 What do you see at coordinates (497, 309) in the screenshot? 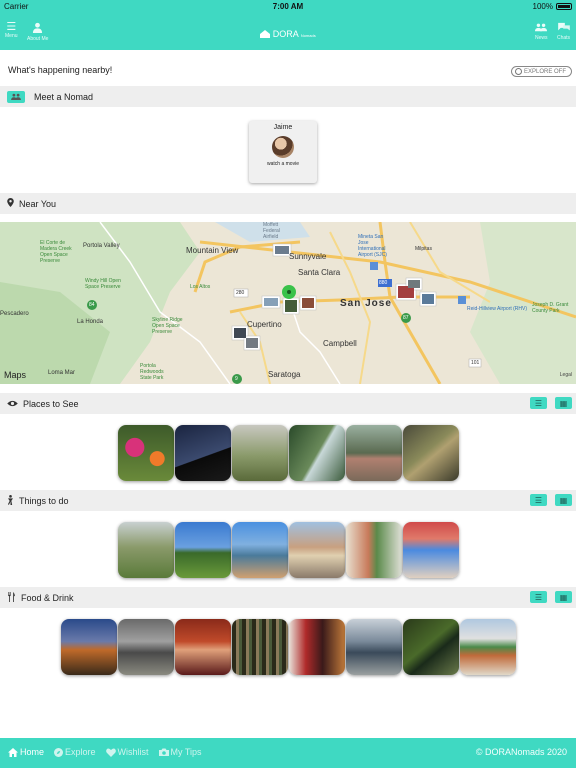
I see `map-label: Reid-Hillview Airport (RHV)` at bounding box center [497, 309].